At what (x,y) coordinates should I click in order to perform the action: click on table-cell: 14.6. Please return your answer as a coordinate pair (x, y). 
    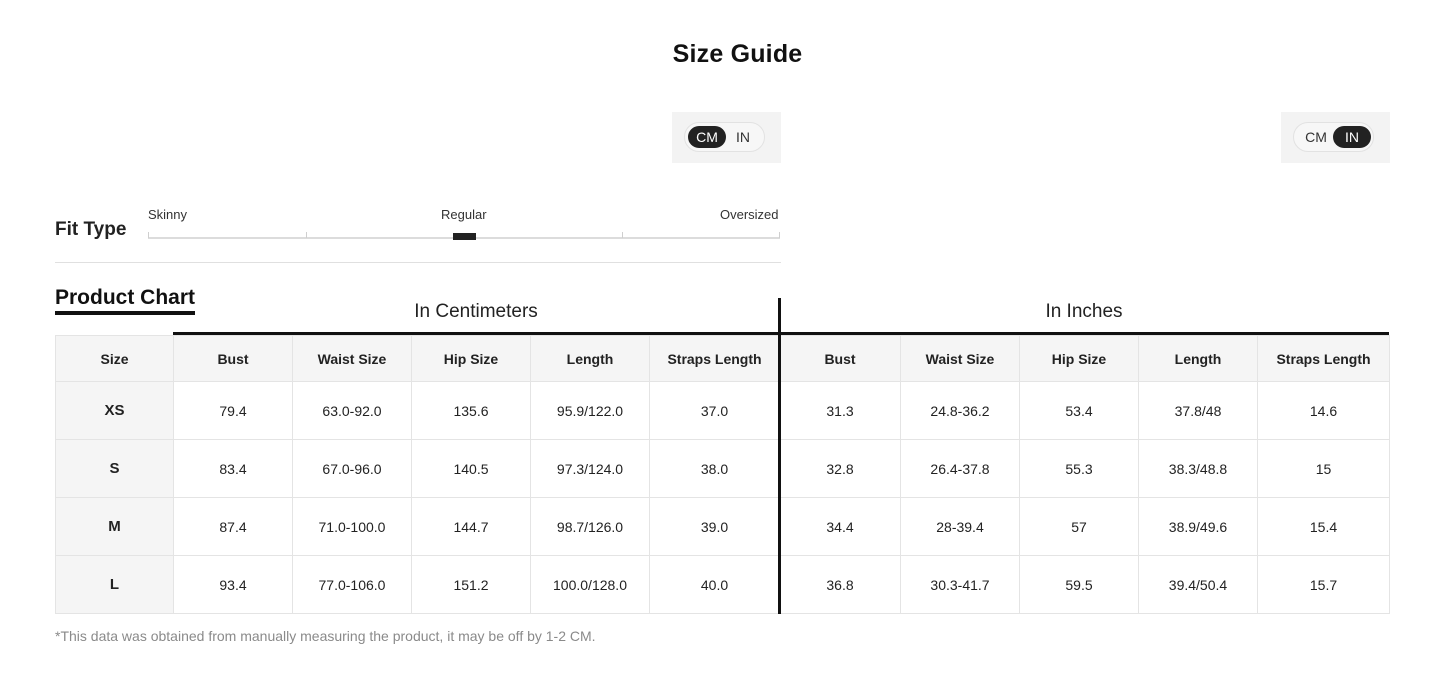
    Looking at the image, I should click on (1323, 410).